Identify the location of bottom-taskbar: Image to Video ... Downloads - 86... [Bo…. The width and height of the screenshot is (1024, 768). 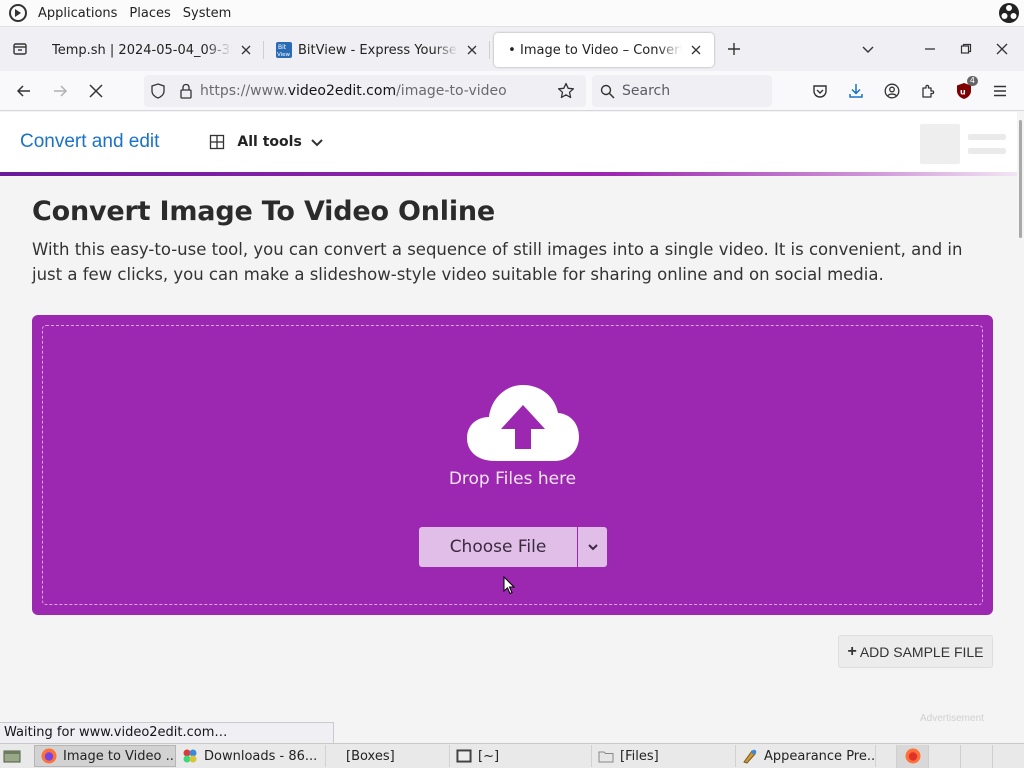
(512, 755).